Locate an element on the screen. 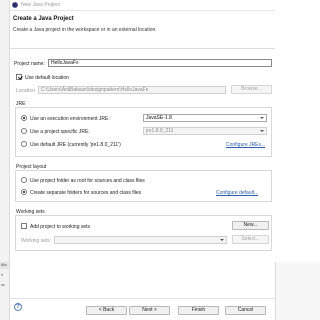 Image resolution: width=320 pixels, height=320 pixels. jre-specific-select: jre1.8.0_211 is located at coordinates (205, 131).